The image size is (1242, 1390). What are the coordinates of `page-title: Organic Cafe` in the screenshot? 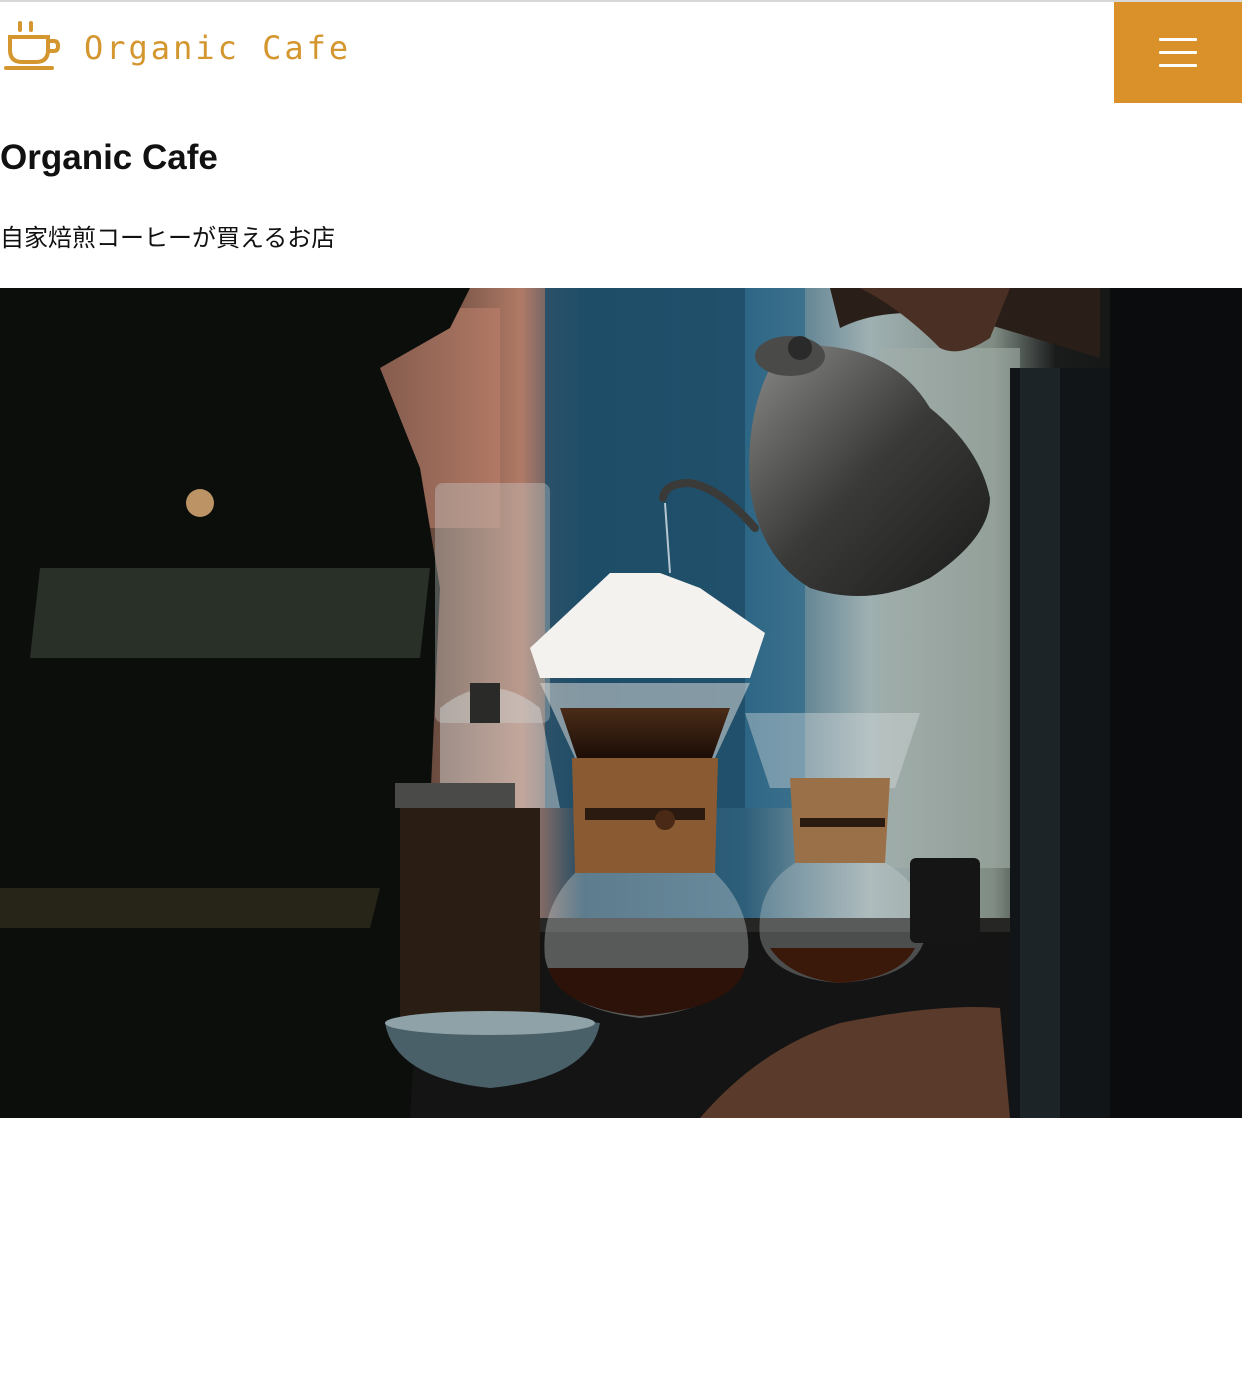 It's located at (109, 157).